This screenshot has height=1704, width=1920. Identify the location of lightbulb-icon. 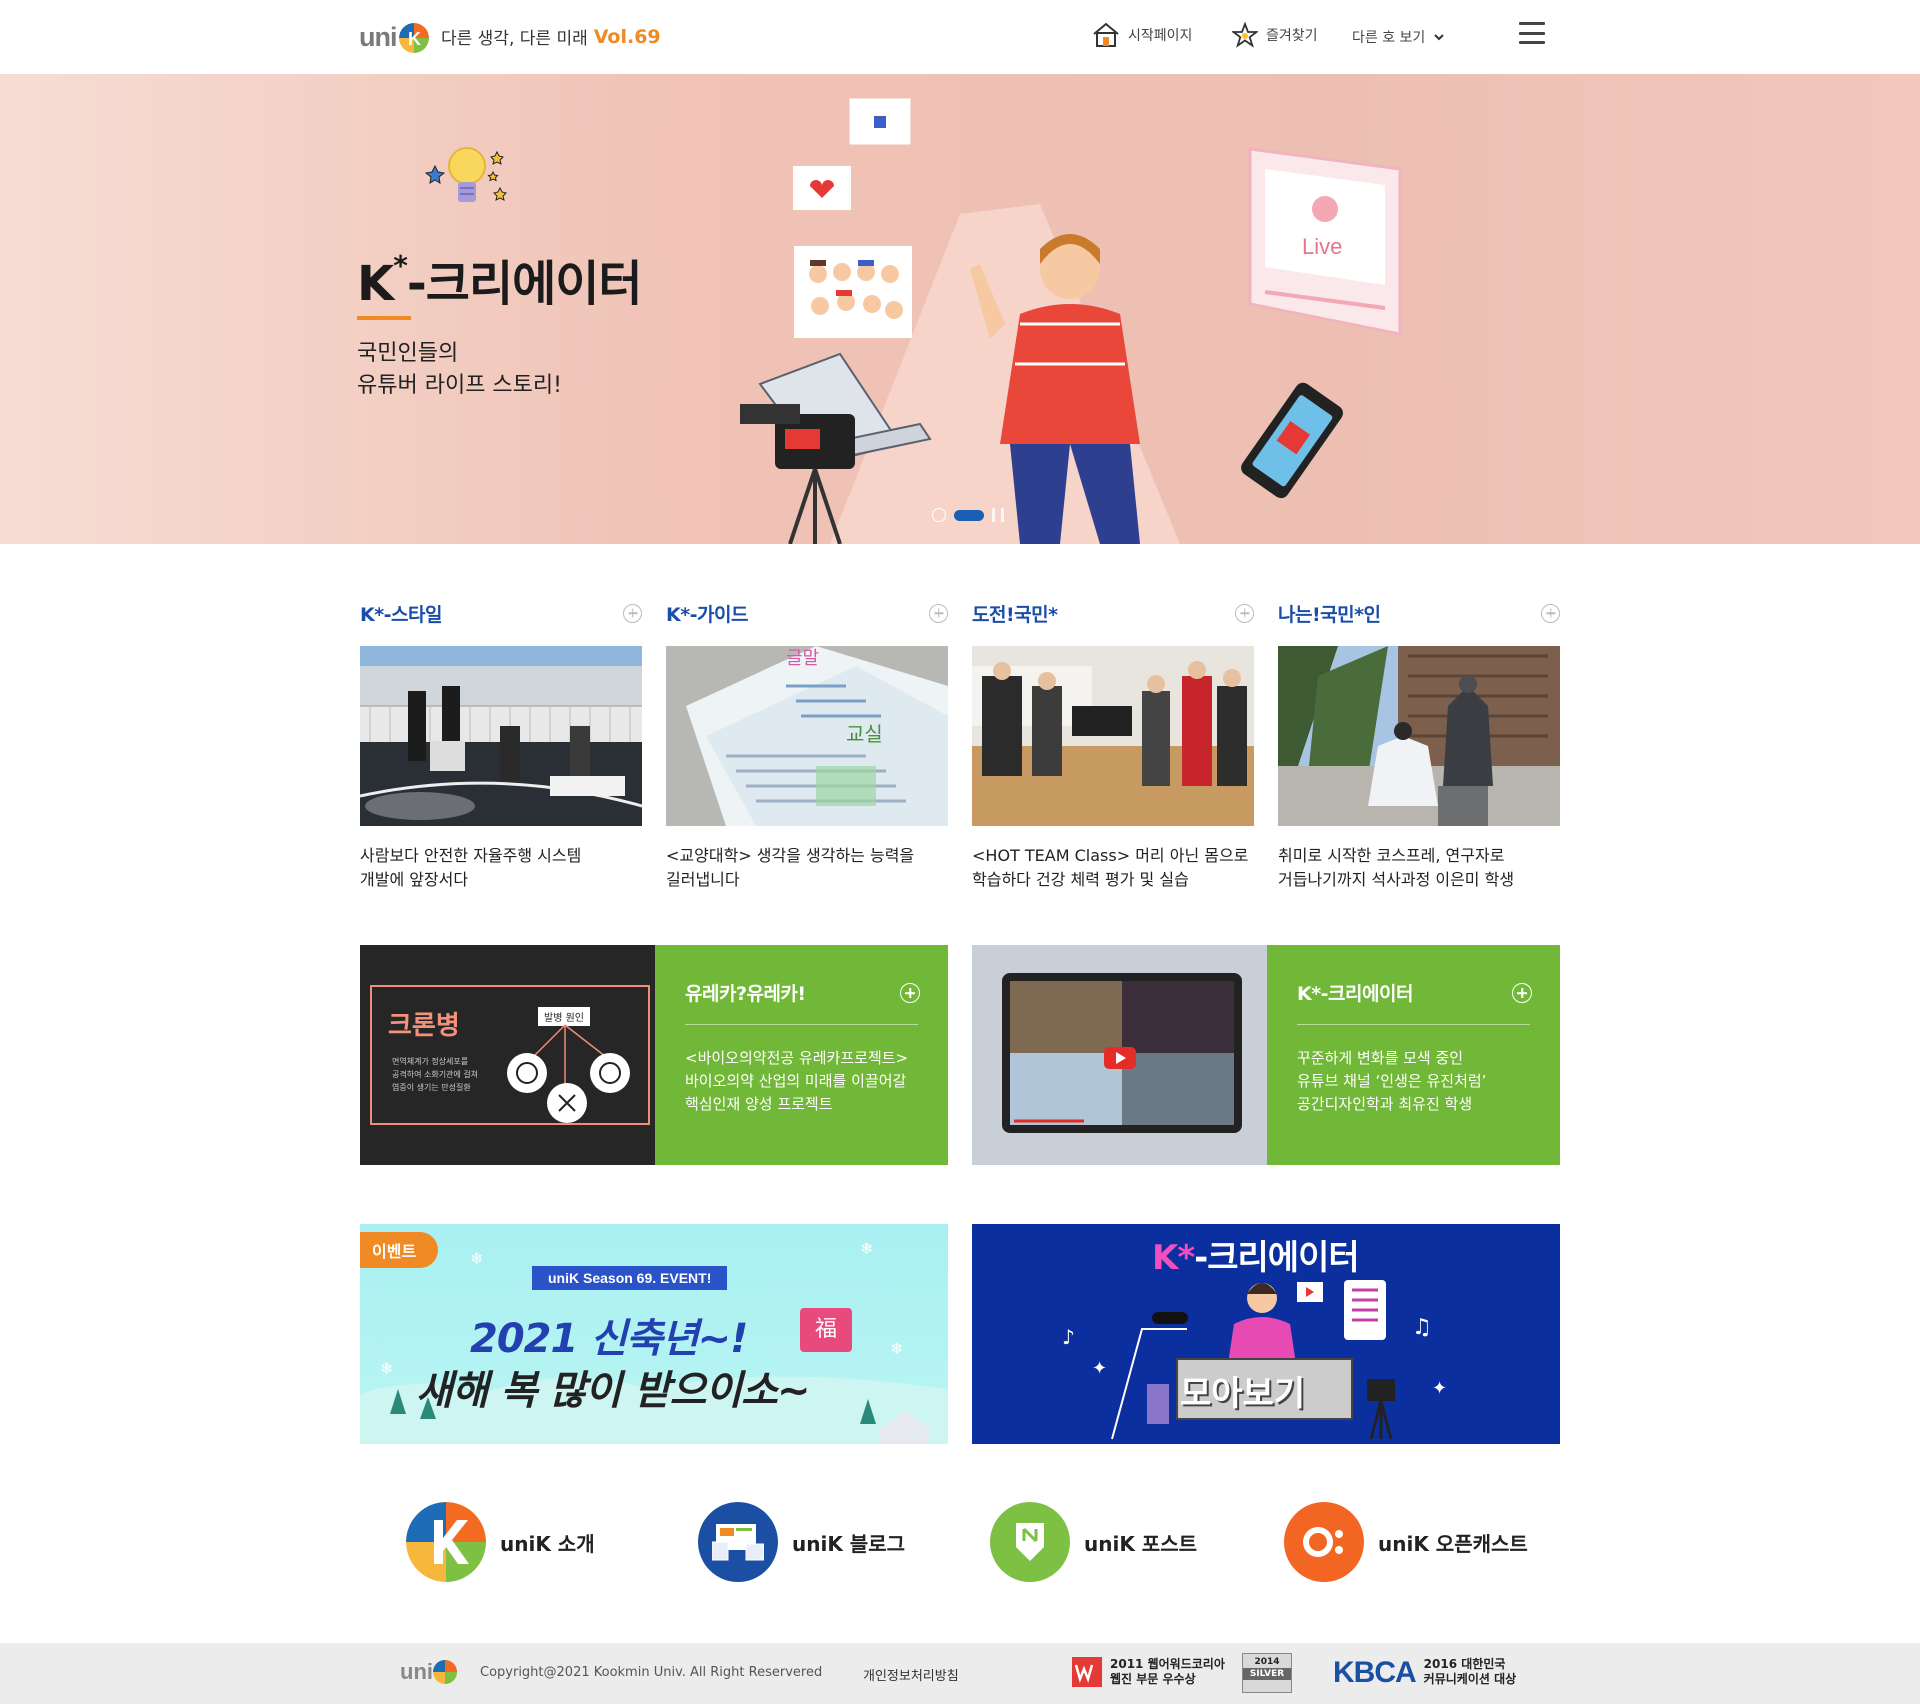
(465, 174).